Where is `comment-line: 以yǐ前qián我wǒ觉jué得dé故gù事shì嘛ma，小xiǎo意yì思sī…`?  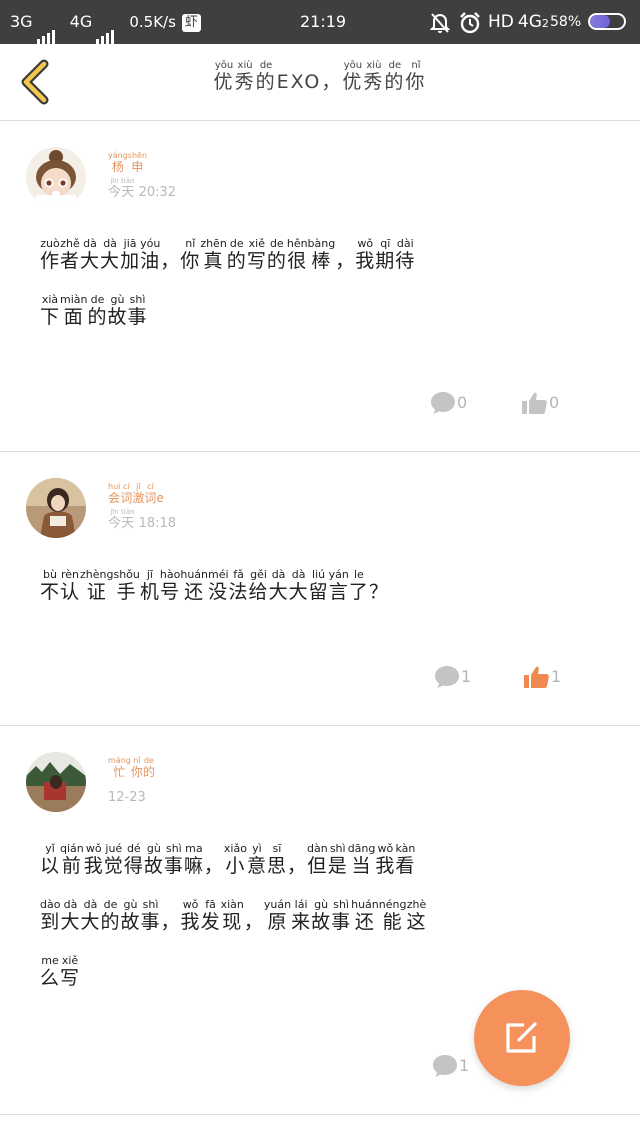
comment-line: 以yǐ前qián我wǒ觉jué得dé故gù事shì嘛ma，小xiǎo意yì思sī… is located at coordinates (320, 866).